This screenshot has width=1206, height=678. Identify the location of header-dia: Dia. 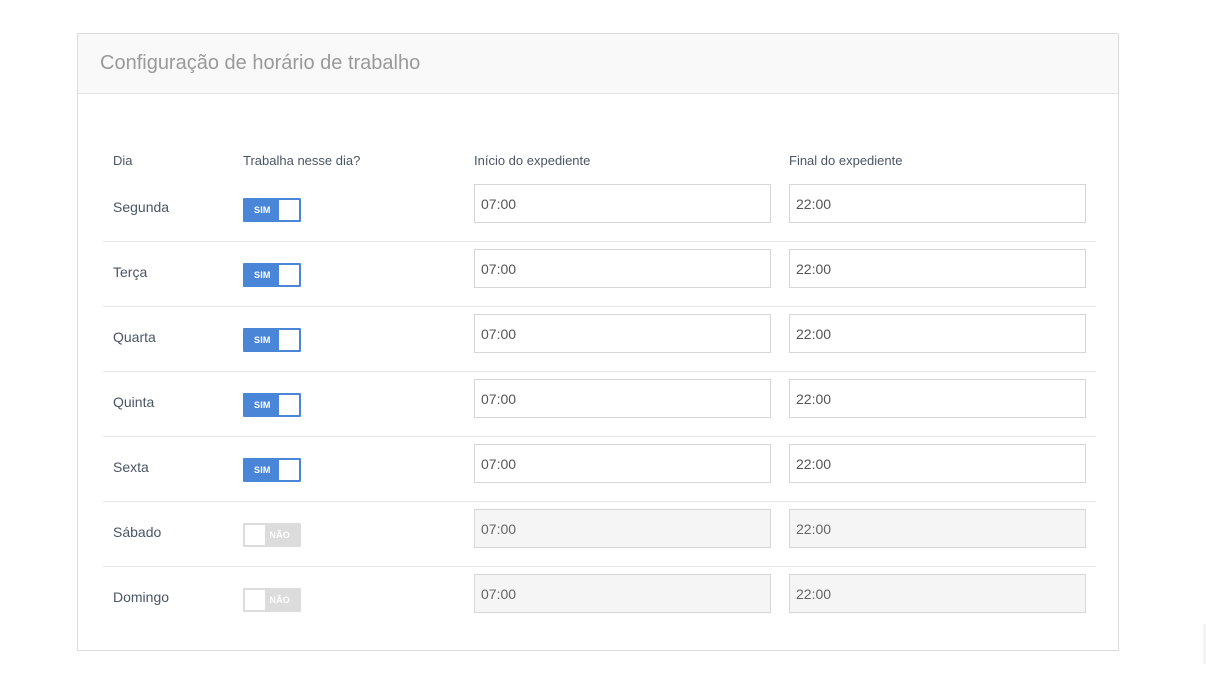
(123, 160).